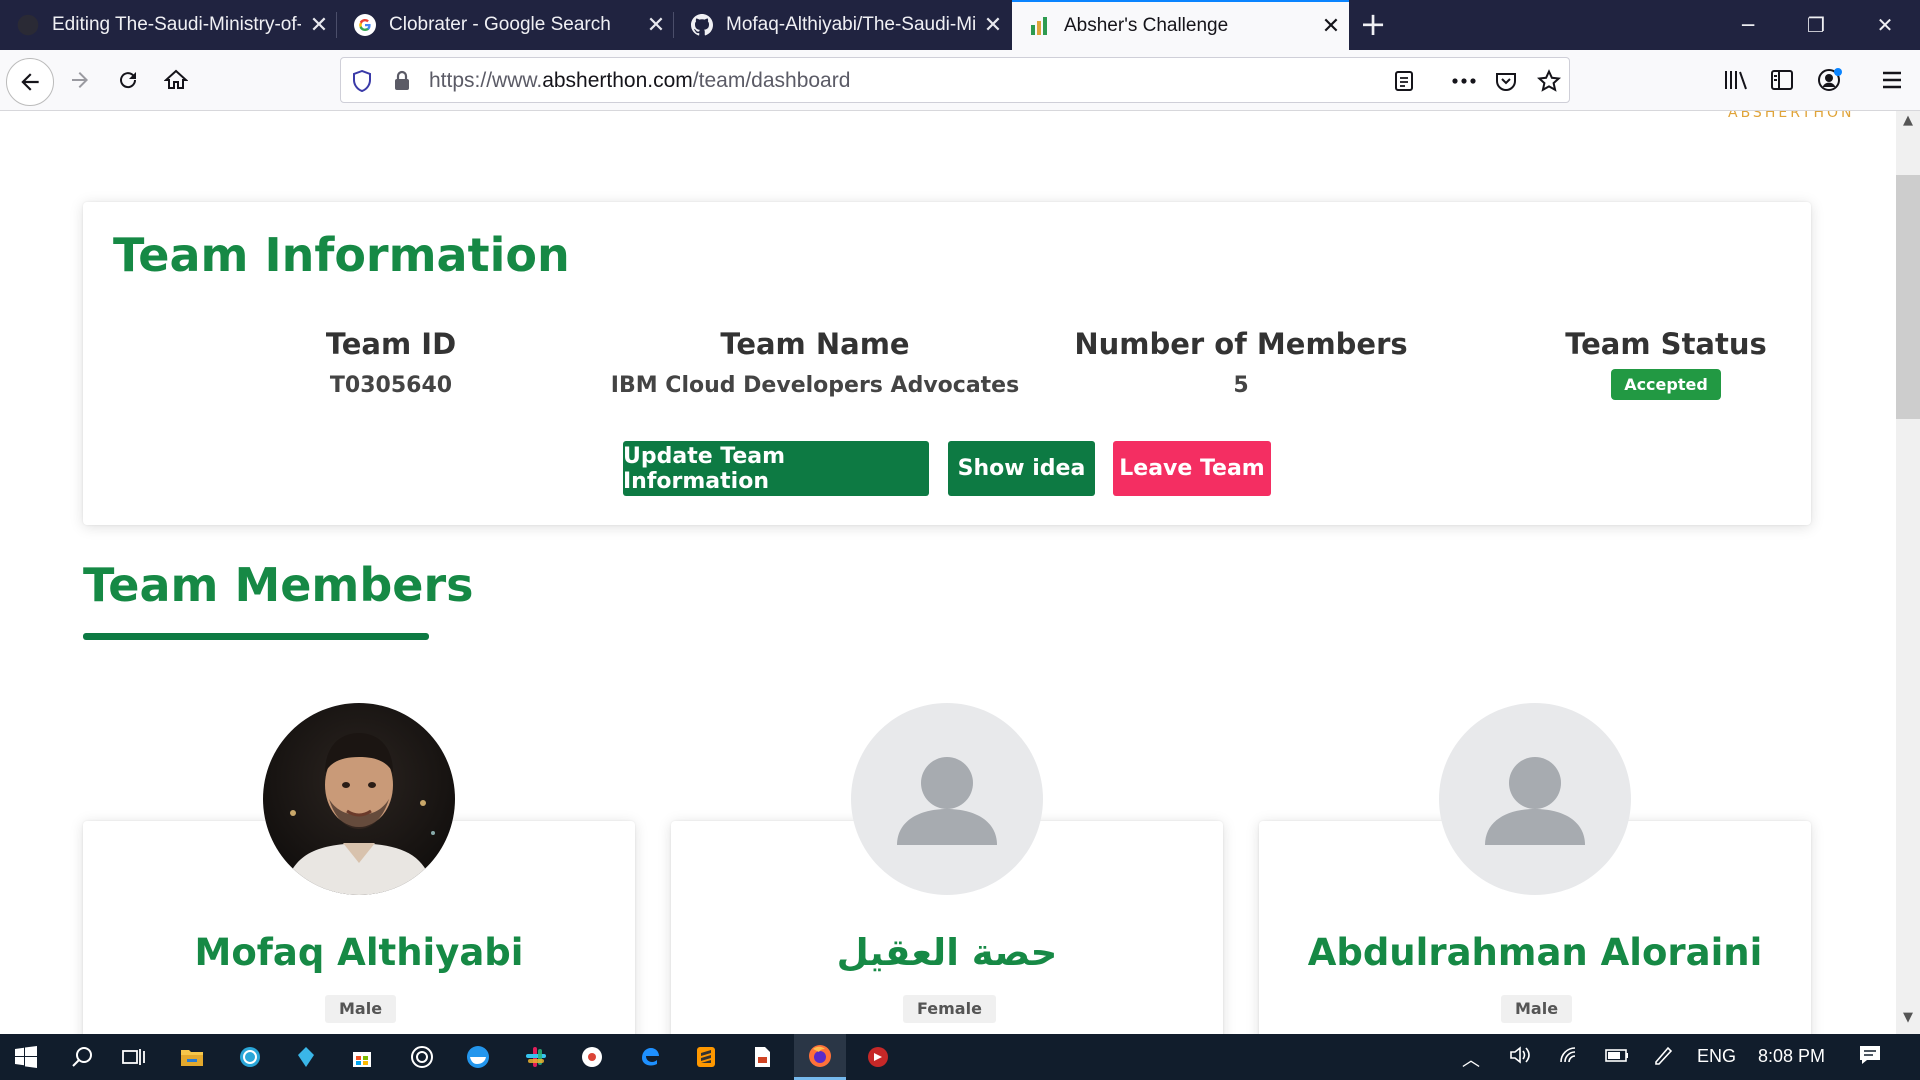 This screenshot has height=1080, width=1920. What do you see at coordinates (1549, 81) in the screenshot?
I see `bookmark-star-icon` at bounding box center [1549, 81].